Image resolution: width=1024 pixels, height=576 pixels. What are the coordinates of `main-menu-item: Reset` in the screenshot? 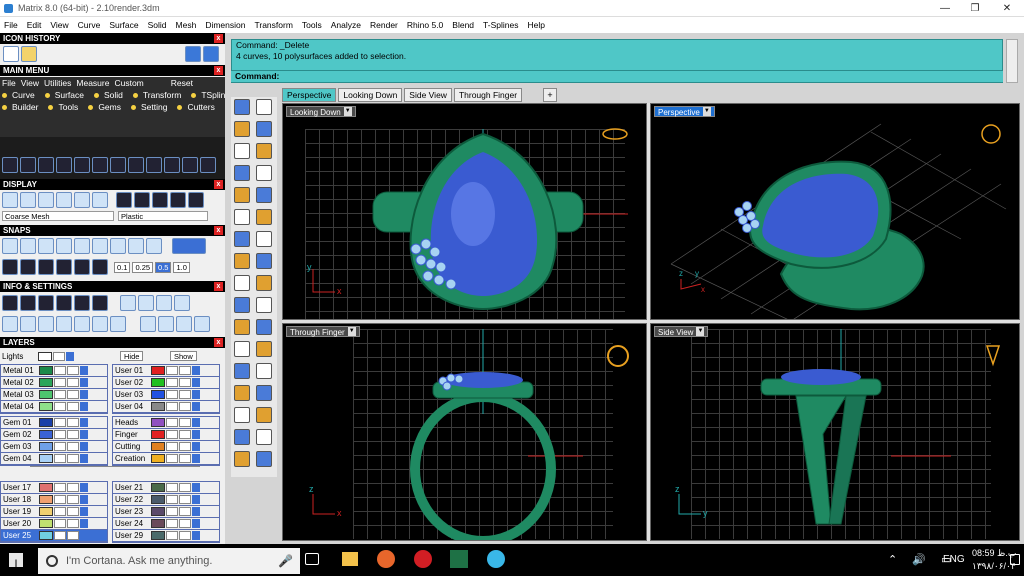 It's located at (182, 83).